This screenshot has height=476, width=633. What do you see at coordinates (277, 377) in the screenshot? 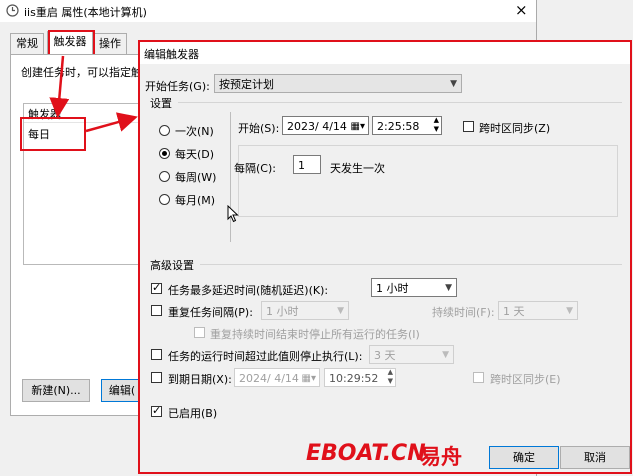
I see `expire-date-picker: 2024/ 4/14 ▦▾` at bounding box center [277, 377].